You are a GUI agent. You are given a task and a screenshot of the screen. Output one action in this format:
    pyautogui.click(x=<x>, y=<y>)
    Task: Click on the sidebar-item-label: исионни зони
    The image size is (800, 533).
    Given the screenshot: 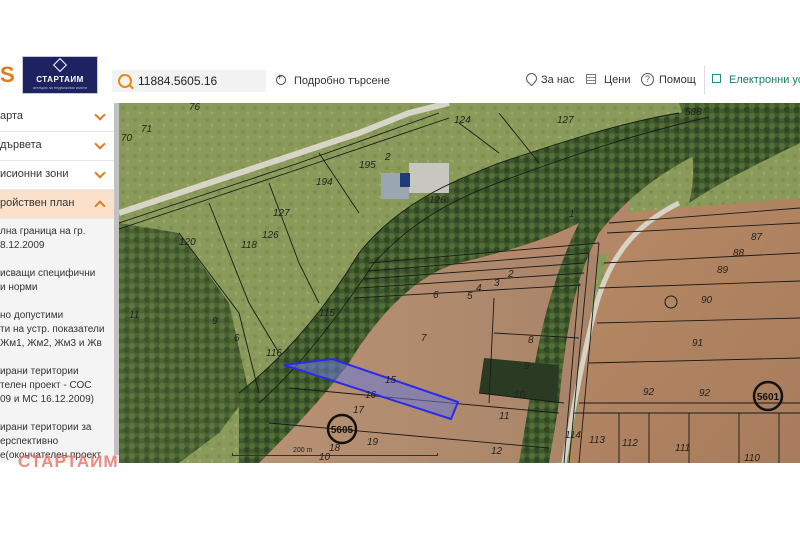 What is the action you would take?
    pyautogui.click(x=34, y=174)
    